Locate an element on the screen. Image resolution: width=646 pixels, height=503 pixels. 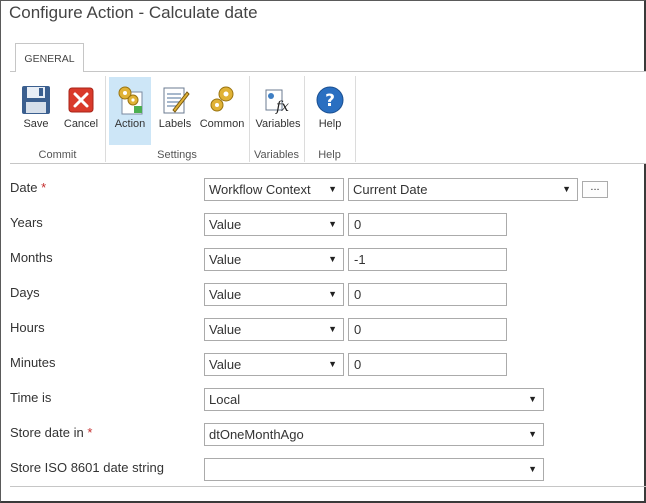
group-help-label: Help is located at coordinates (329, 155).